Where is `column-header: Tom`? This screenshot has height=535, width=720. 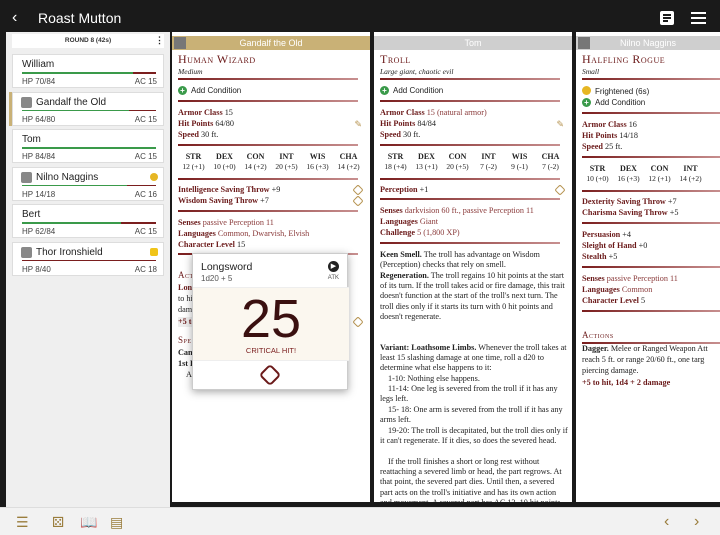
column-header: Tom is located at coordinates (473, 43).